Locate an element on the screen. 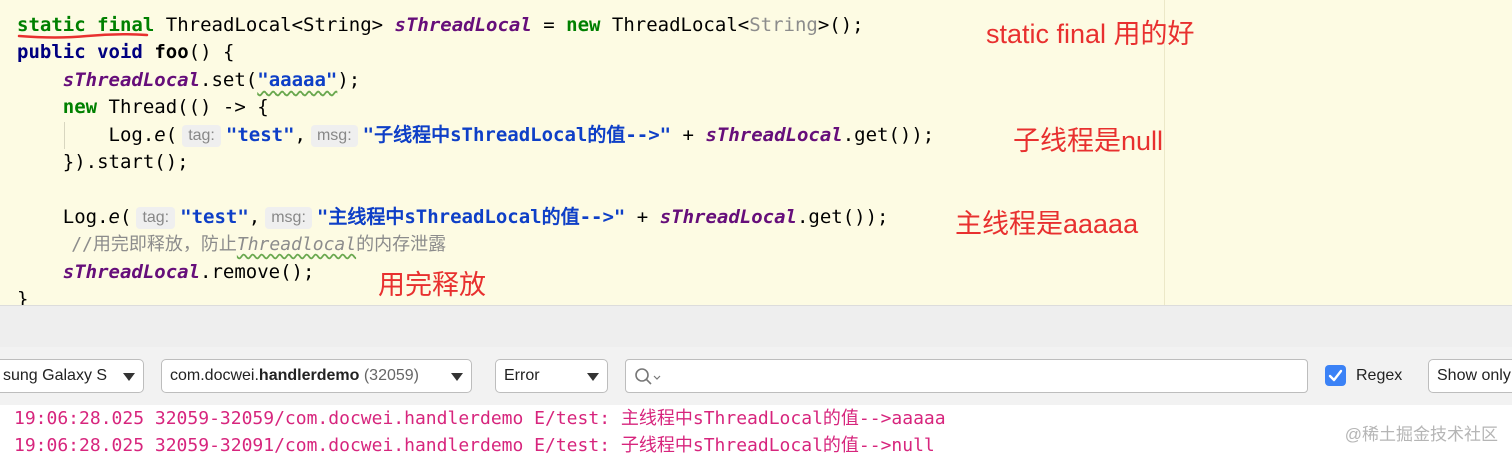 This screenshot has width=1512, height=459. annotation-static-final: static final 用的好 is located at coordinates (1090, 34).